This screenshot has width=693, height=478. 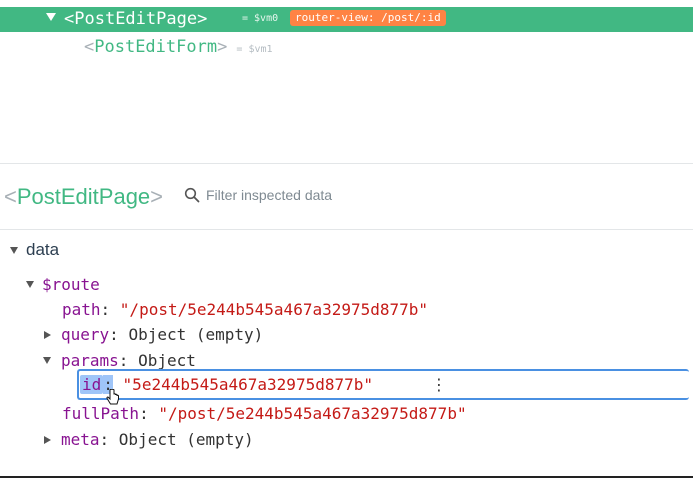 What do you see at coordinates (156, 47) in the screenshot?
I see `component-name-child: PostEditForm` at bounding box center [156, 47].